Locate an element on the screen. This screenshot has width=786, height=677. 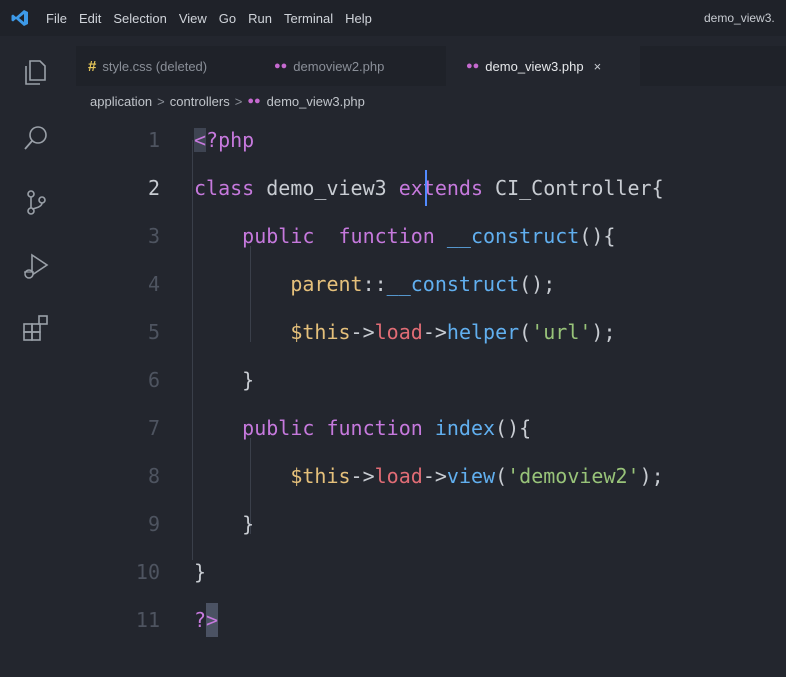
window-title: demo_view3. is located at coordinates (739, 18).